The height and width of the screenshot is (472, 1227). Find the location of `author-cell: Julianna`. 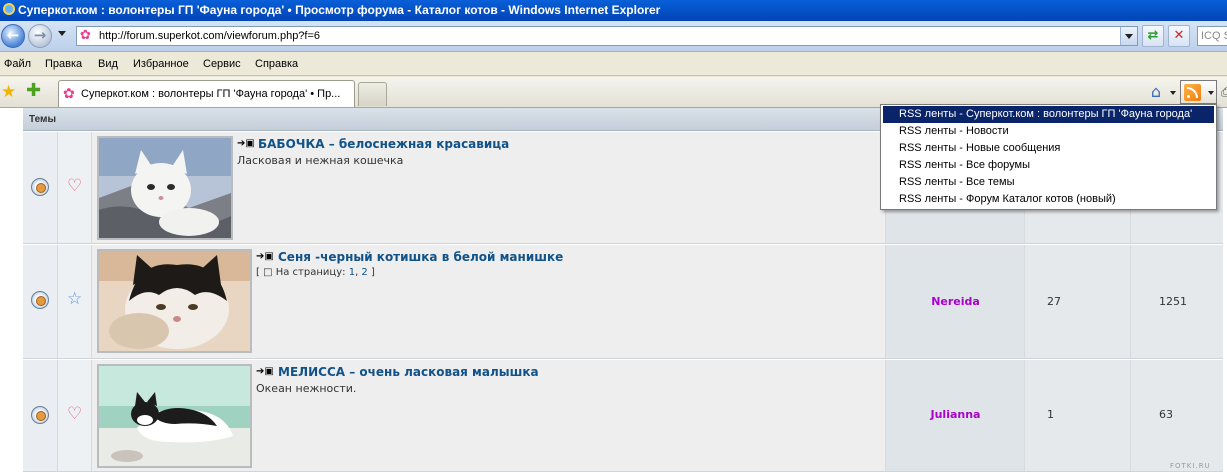

author-cell: Julianna is located at coordinates (955, 415).